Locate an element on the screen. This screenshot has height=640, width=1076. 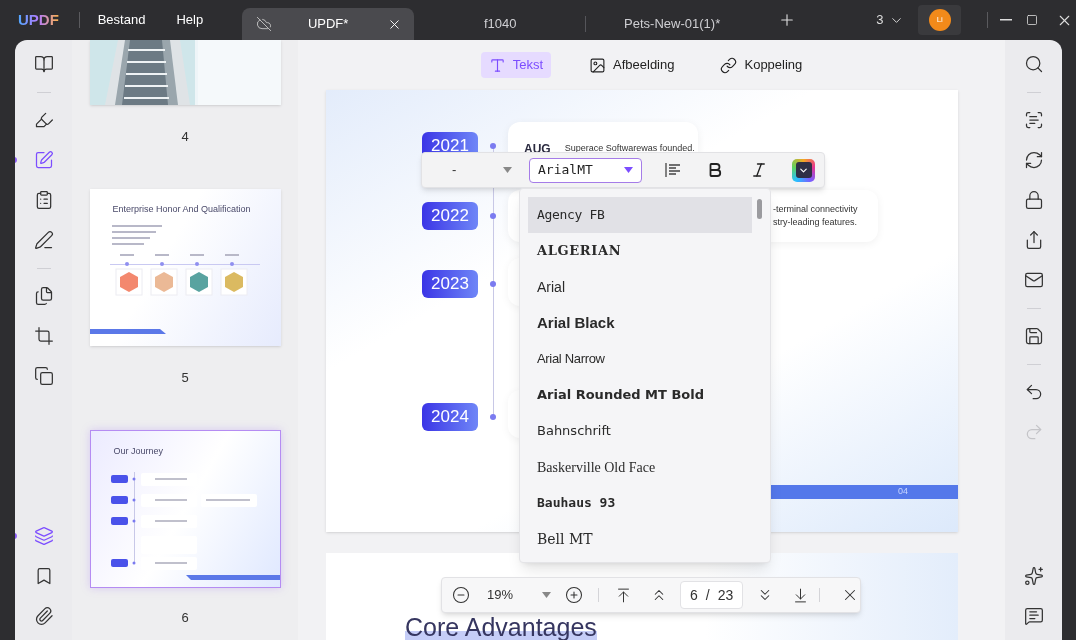
event-text: -terminal connectivity is located at coordinates (816, 209).